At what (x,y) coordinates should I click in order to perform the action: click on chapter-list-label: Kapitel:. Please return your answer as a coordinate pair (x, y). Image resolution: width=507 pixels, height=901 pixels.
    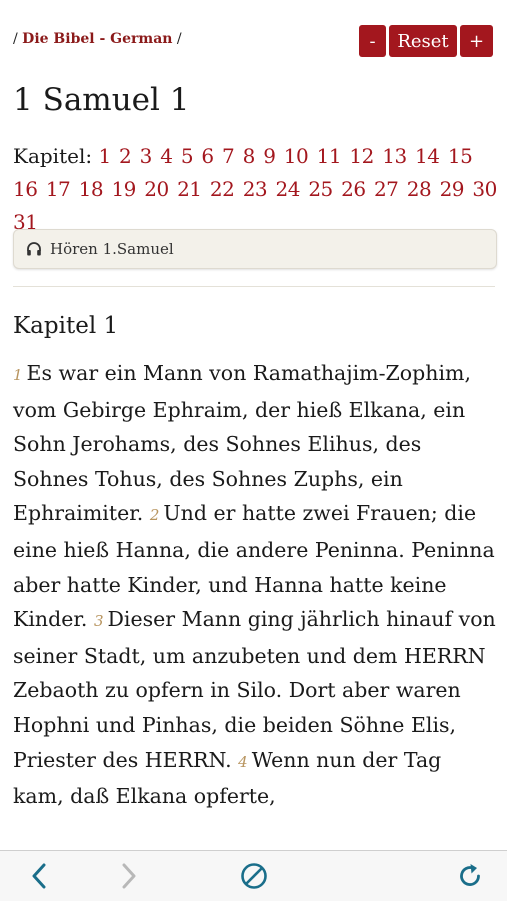
    Looking at the image, I should click on (53, 156).